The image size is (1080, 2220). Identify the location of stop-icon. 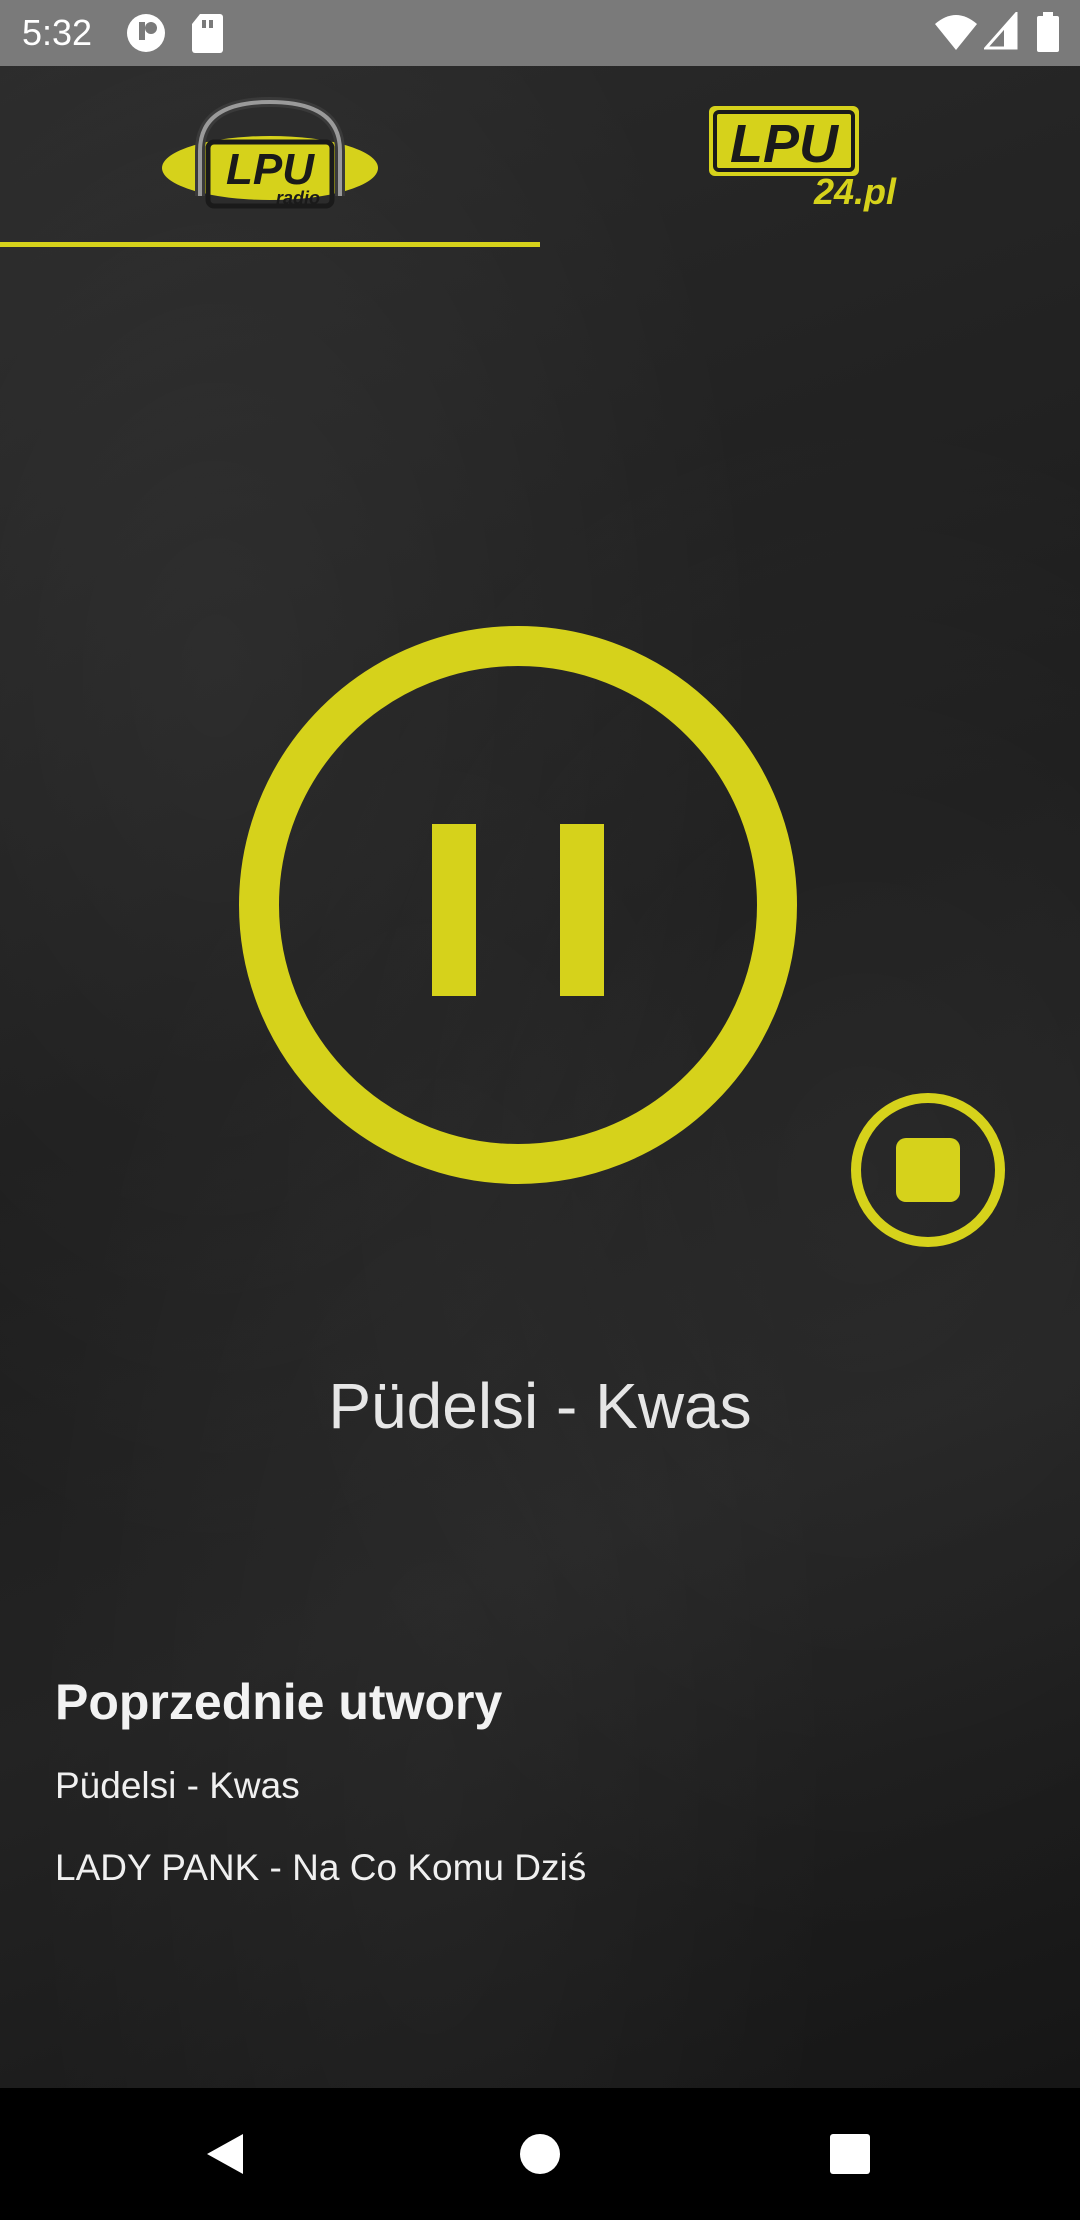
(928, 1170).